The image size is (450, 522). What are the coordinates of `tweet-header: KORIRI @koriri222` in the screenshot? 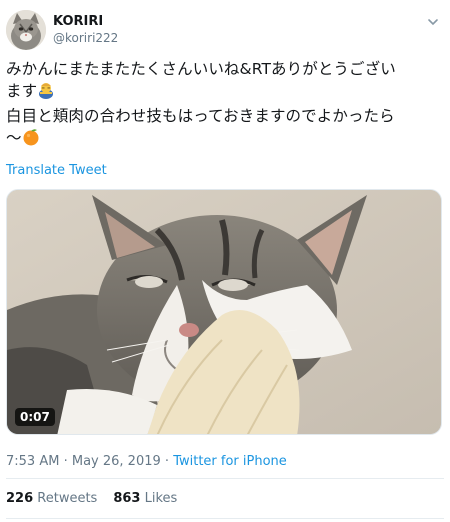 It's located at (225, 30).